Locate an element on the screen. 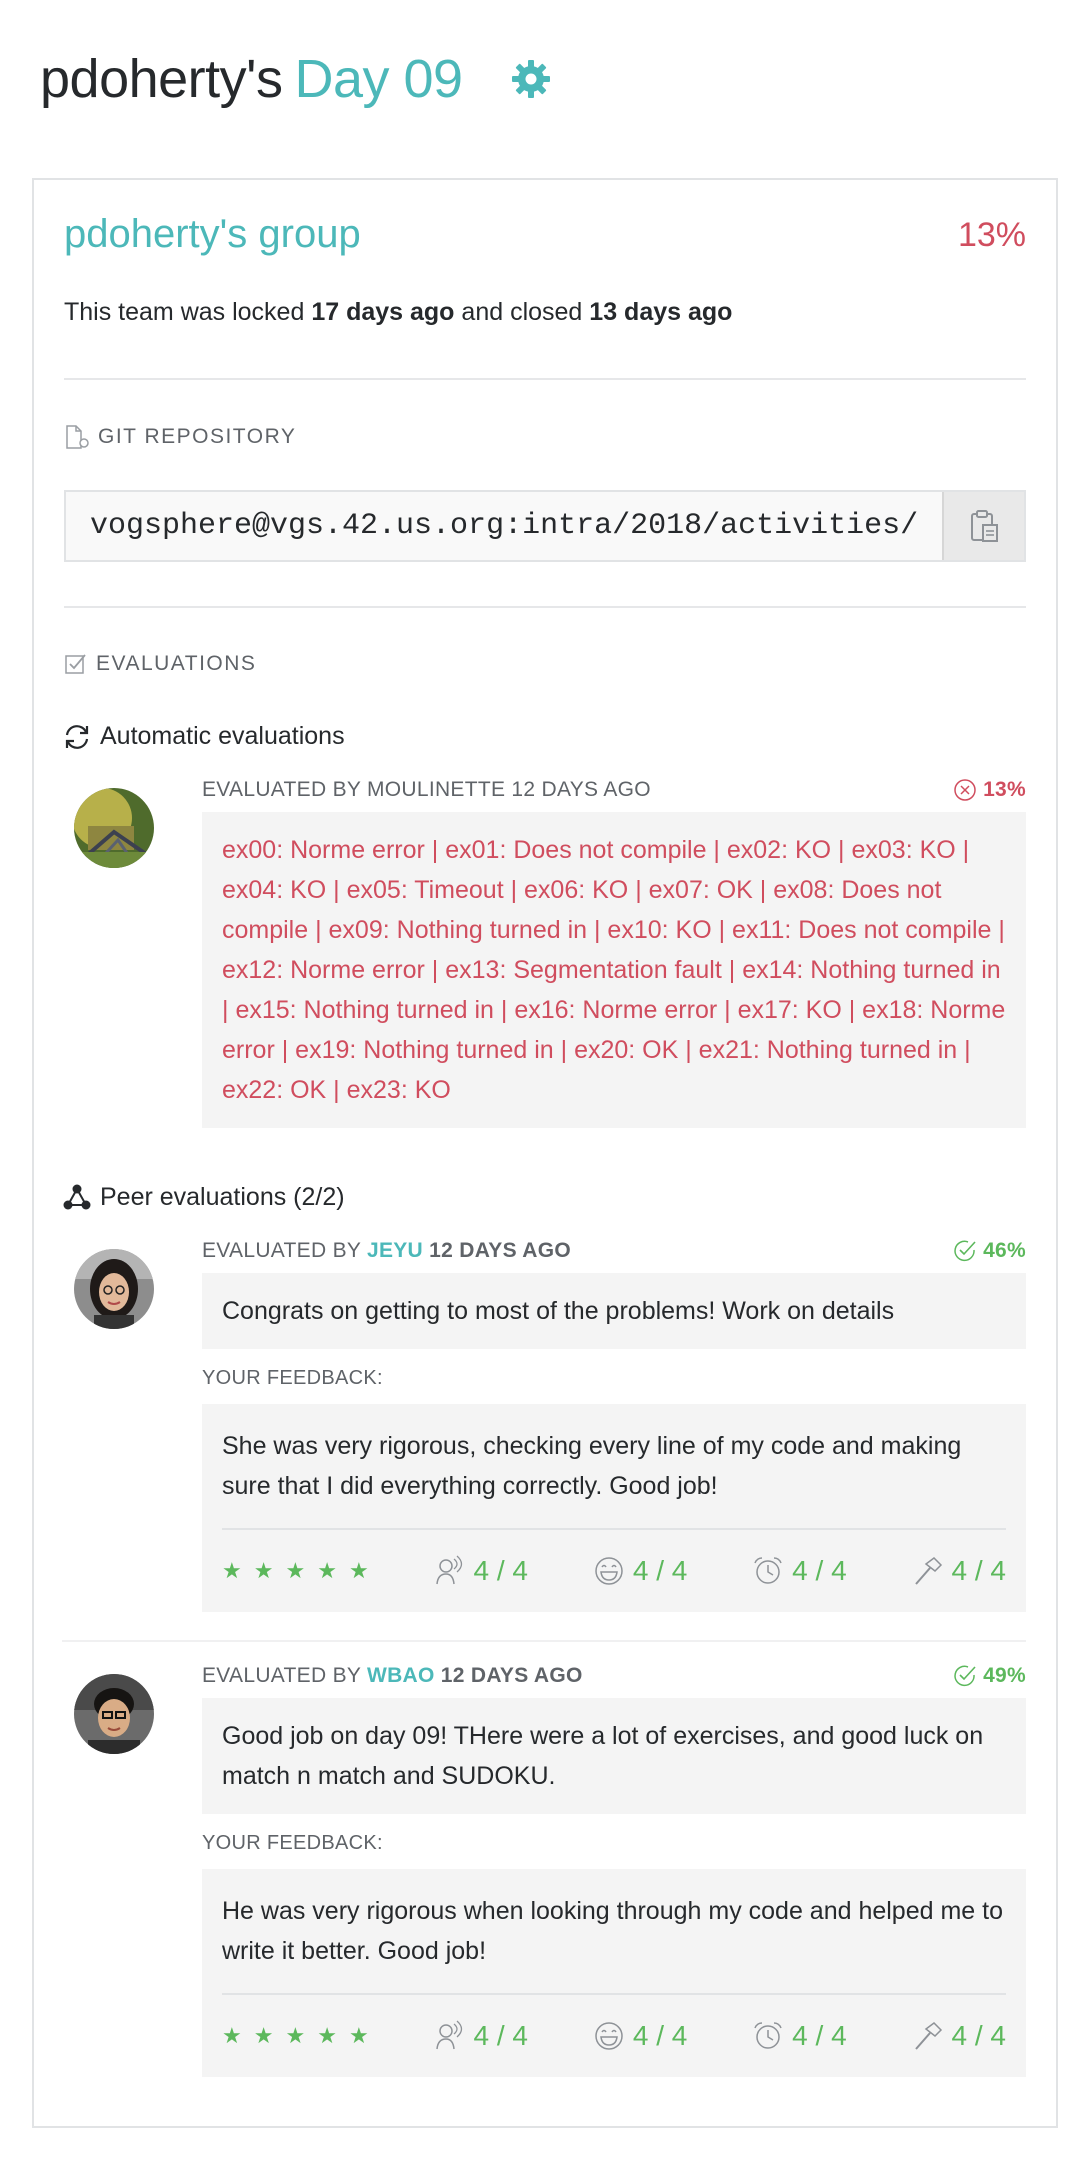 The image size is (1082, 2162). group-percent: 13% is located at coordinates (991, 235).